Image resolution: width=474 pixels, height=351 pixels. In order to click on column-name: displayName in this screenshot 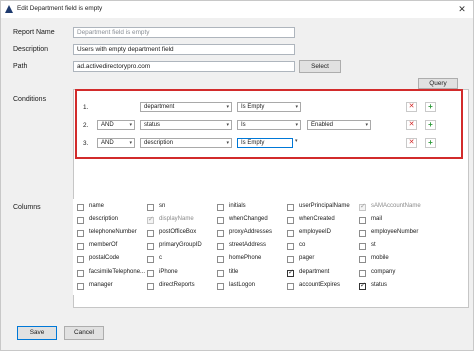, I will do `click(176, 219)`.